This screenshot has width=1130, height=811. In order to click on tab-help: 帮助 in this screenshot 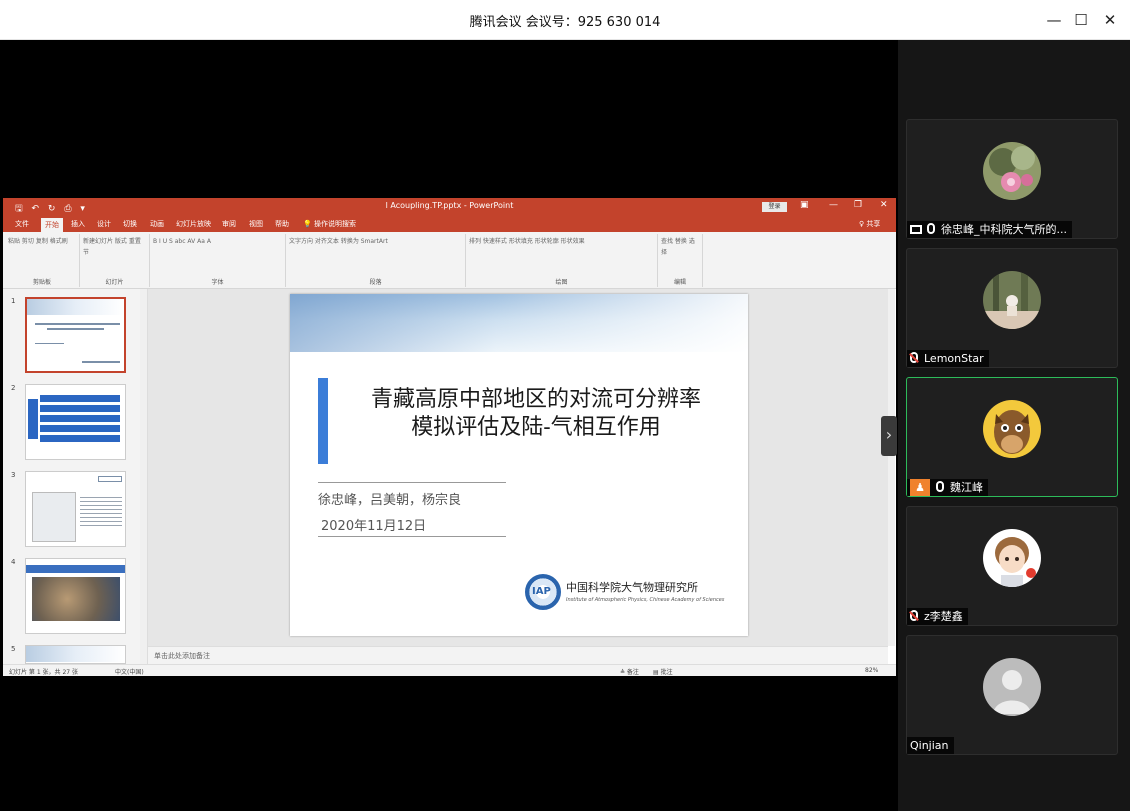, I will do `click(282, 224)`.